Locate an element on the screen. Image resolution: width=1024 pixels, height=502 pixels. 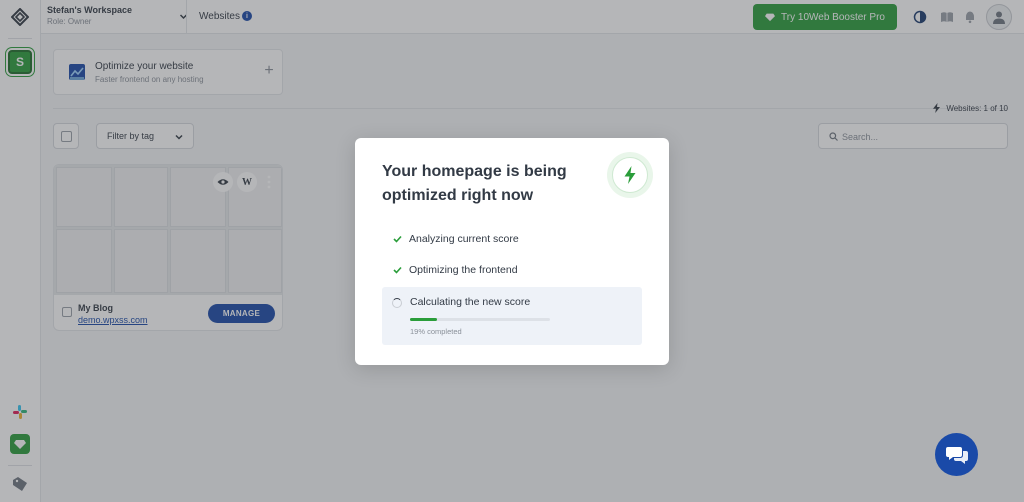
step-optimizing: Optimizing the frontend is located at coordinates (455, 270).